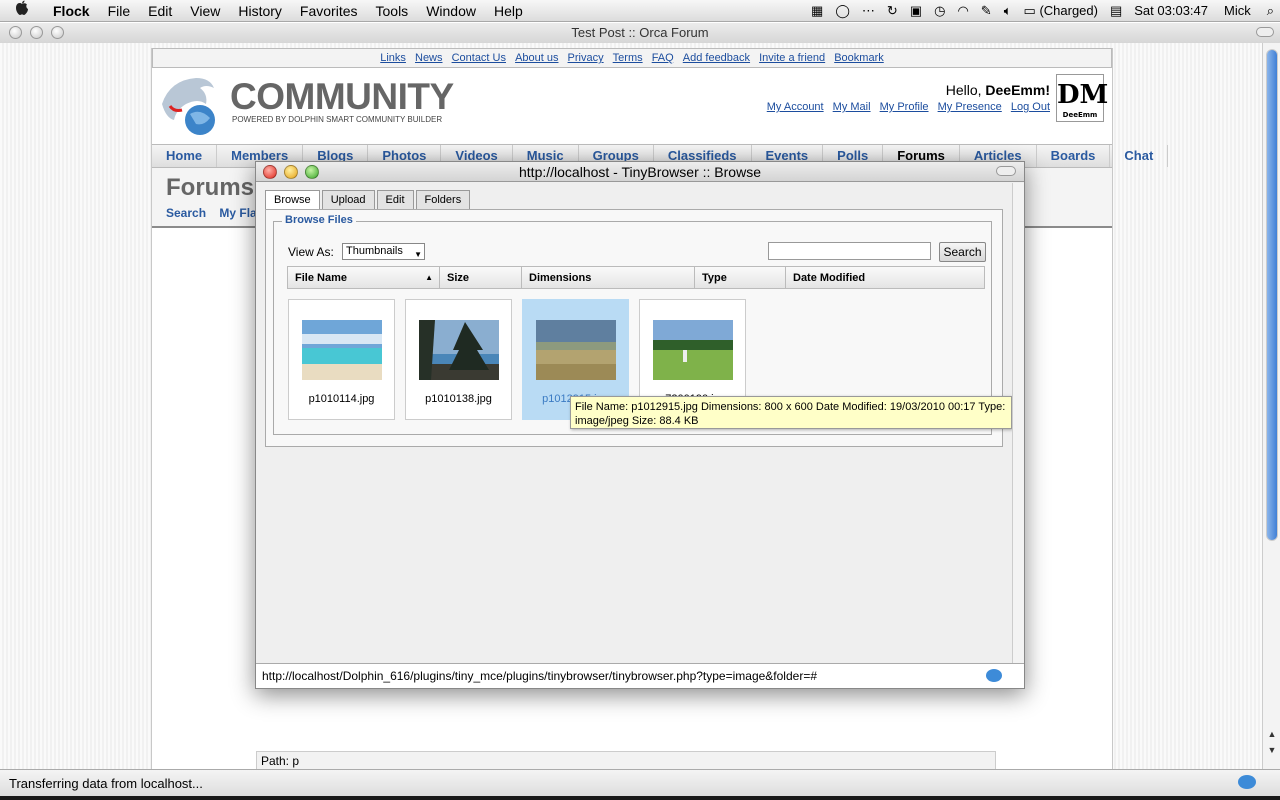  I want to click on column-dimensions: Dimensions, so click(608, 277).